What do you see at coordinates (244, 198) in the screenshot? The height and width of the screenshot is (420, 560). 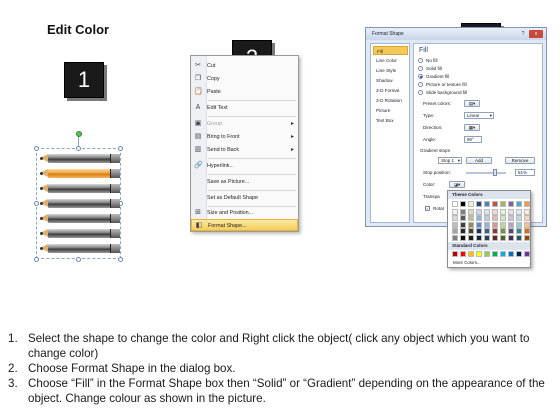 I see `menu-item-set-default-shape: Set as Default Shape` at bounding box center [244, 198].